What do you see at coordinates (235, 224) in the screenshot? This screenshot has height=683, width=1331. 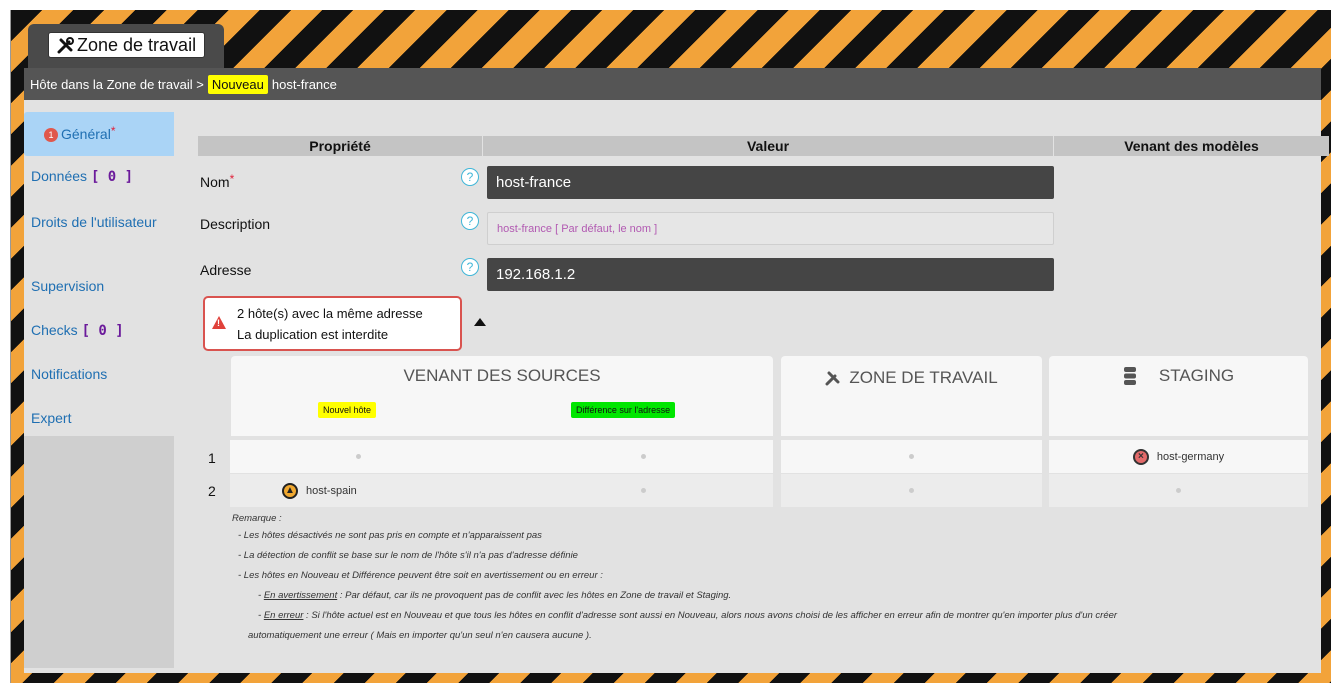 I see `description-label: Description` at bounding box center [235, 224].